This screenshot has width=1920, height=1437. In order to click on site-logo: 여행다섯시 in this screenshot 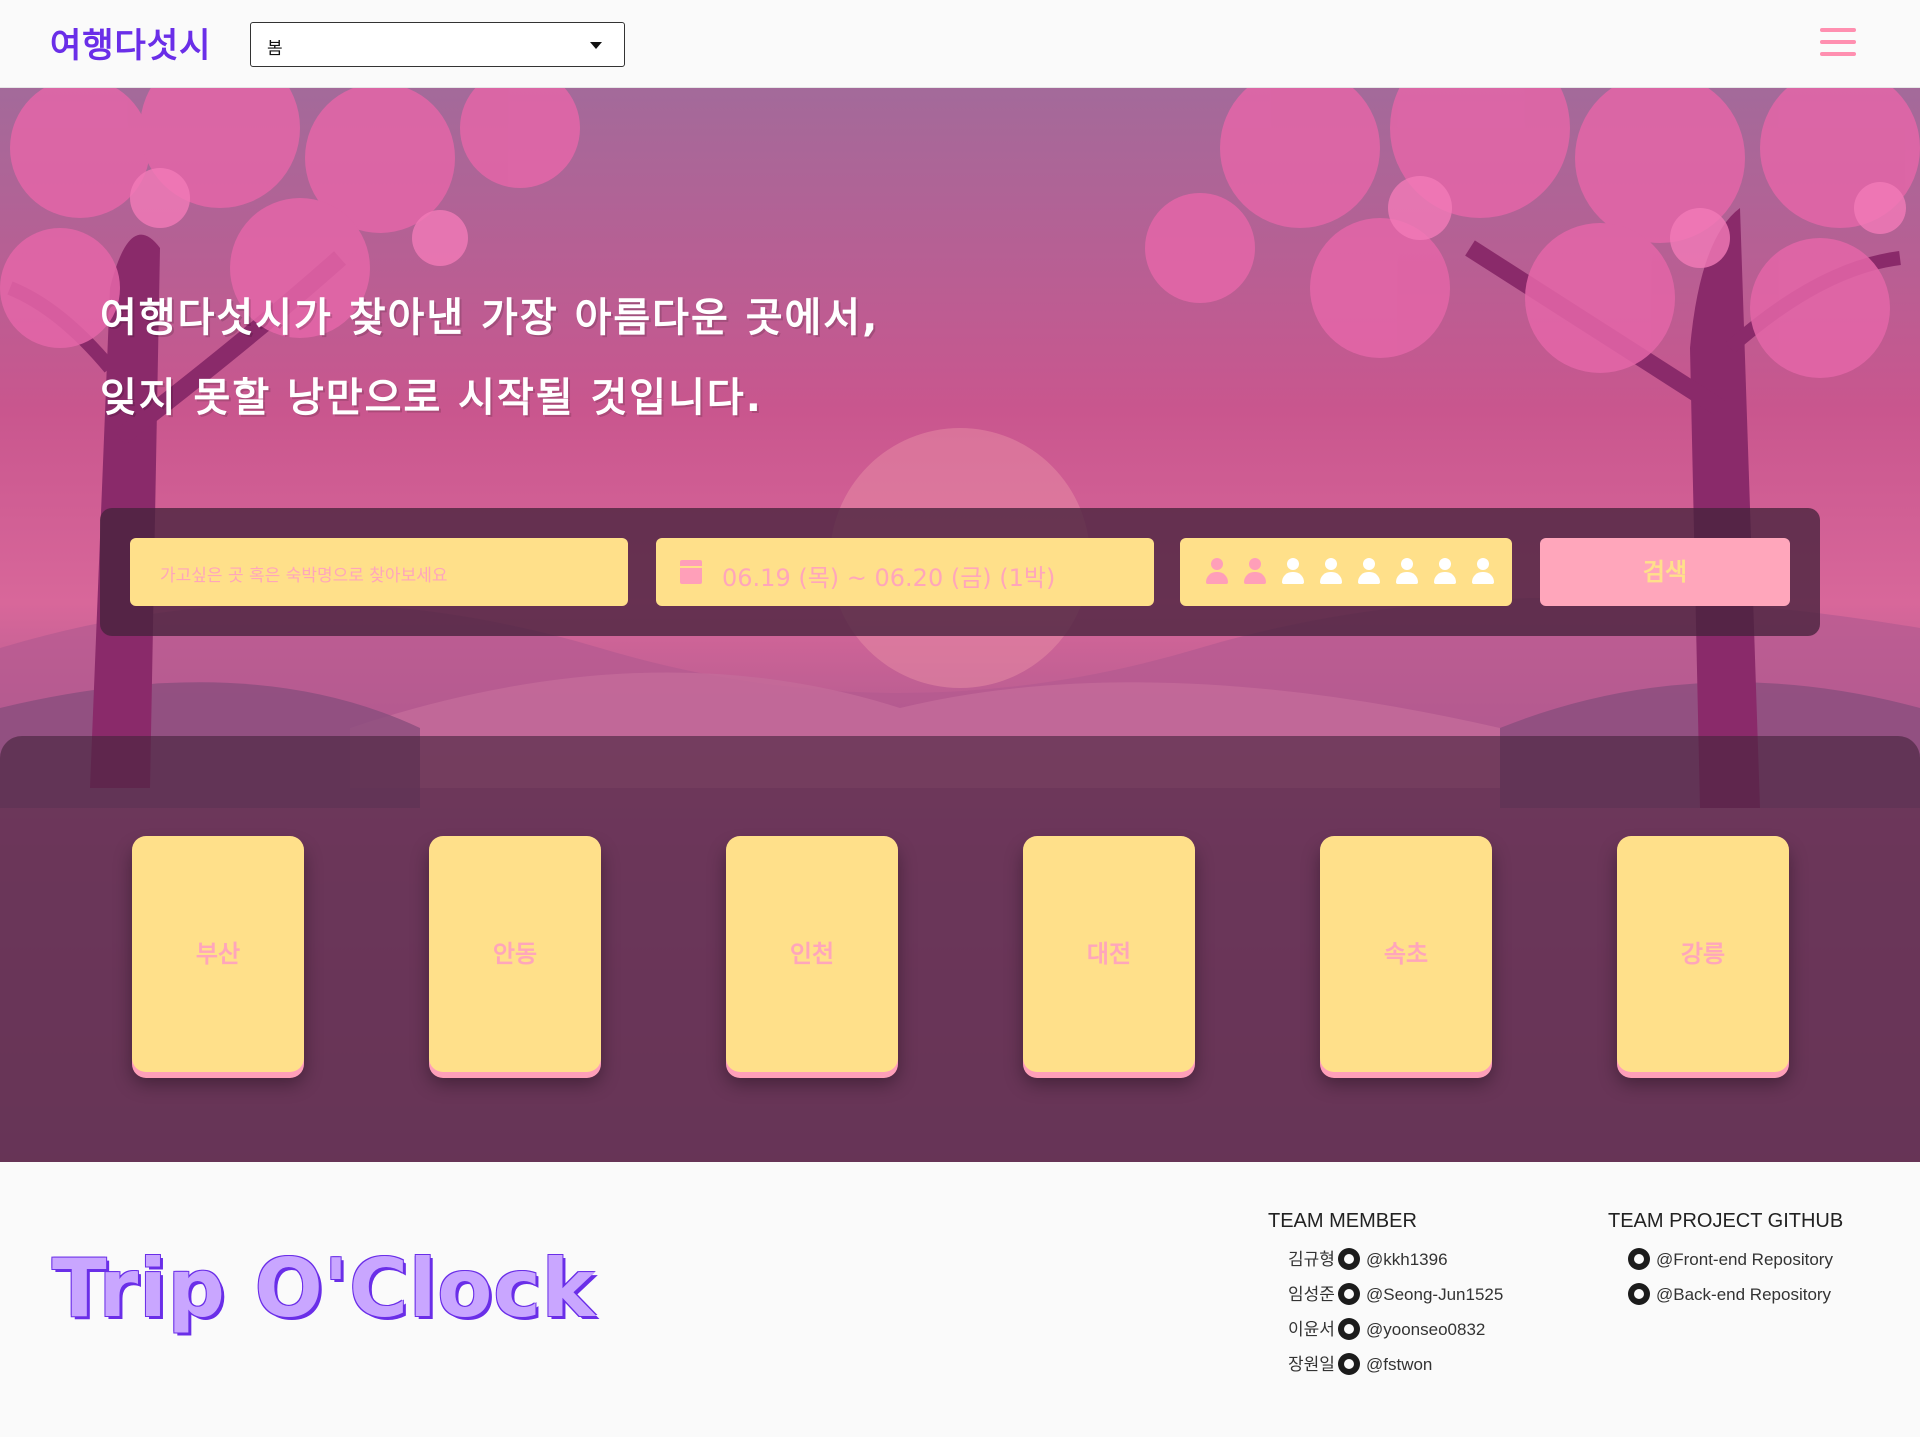, I will do `click(130, 42)`.